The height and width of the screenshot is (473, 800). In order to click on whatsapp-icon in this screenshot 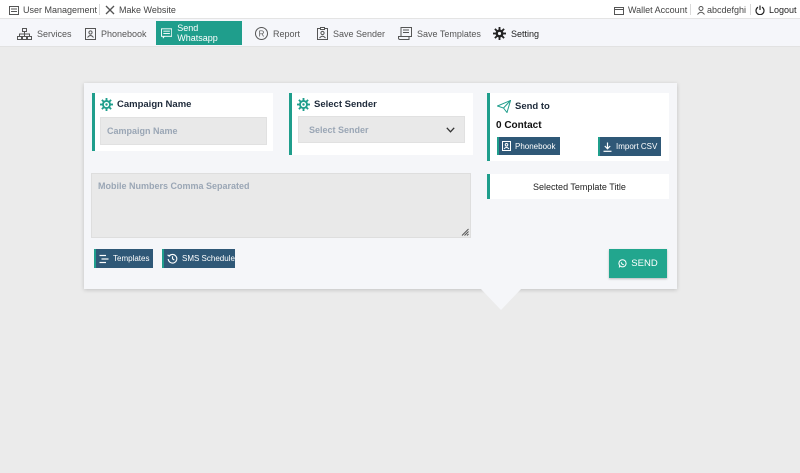, I will do `click(622, 263)`.